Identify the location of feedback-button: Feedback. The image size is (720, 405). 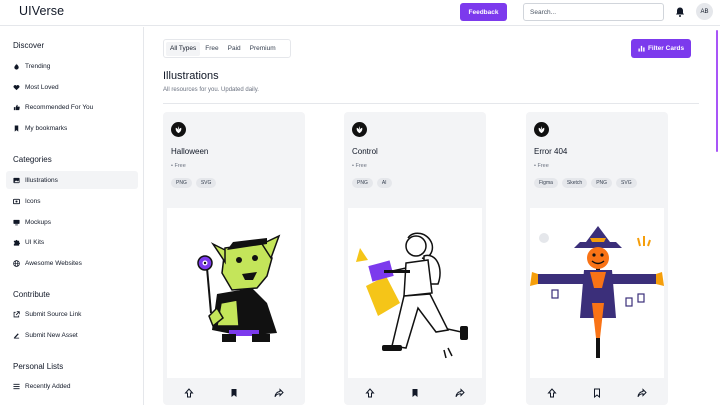
(483, 12).